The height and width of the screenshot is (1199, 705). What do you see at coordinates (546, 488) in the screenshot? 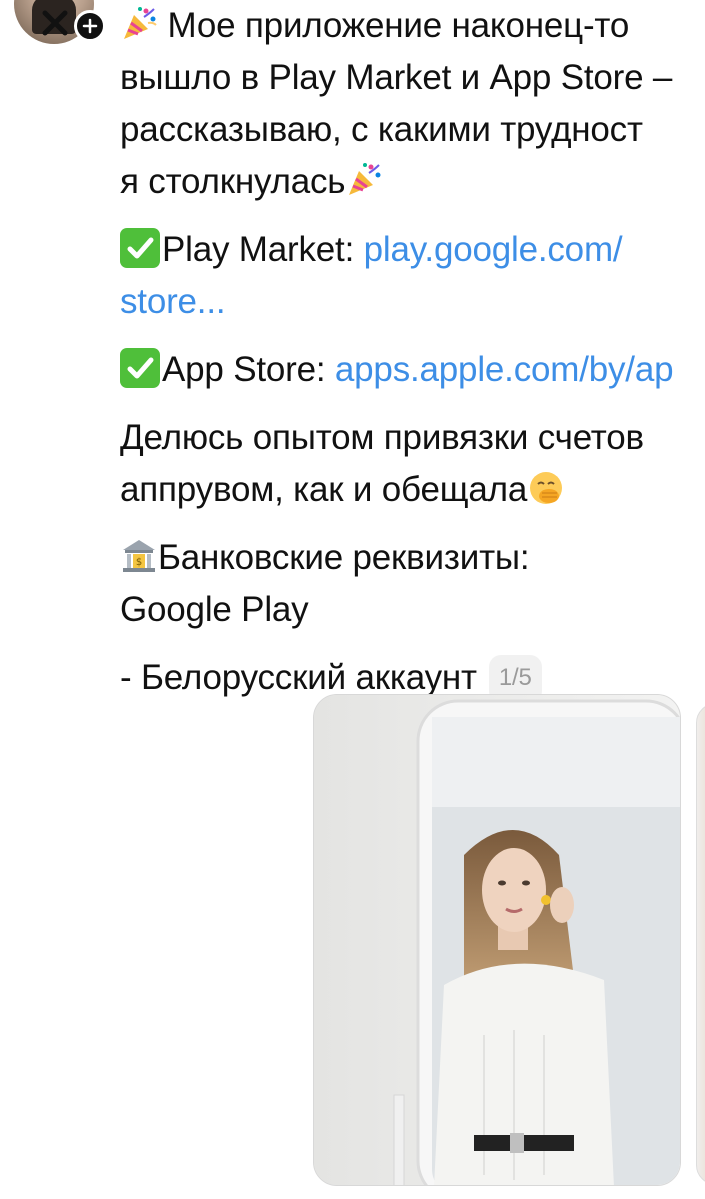
I see `face-with-hand-over-mouth-icon` at bounding box center [546, 488].